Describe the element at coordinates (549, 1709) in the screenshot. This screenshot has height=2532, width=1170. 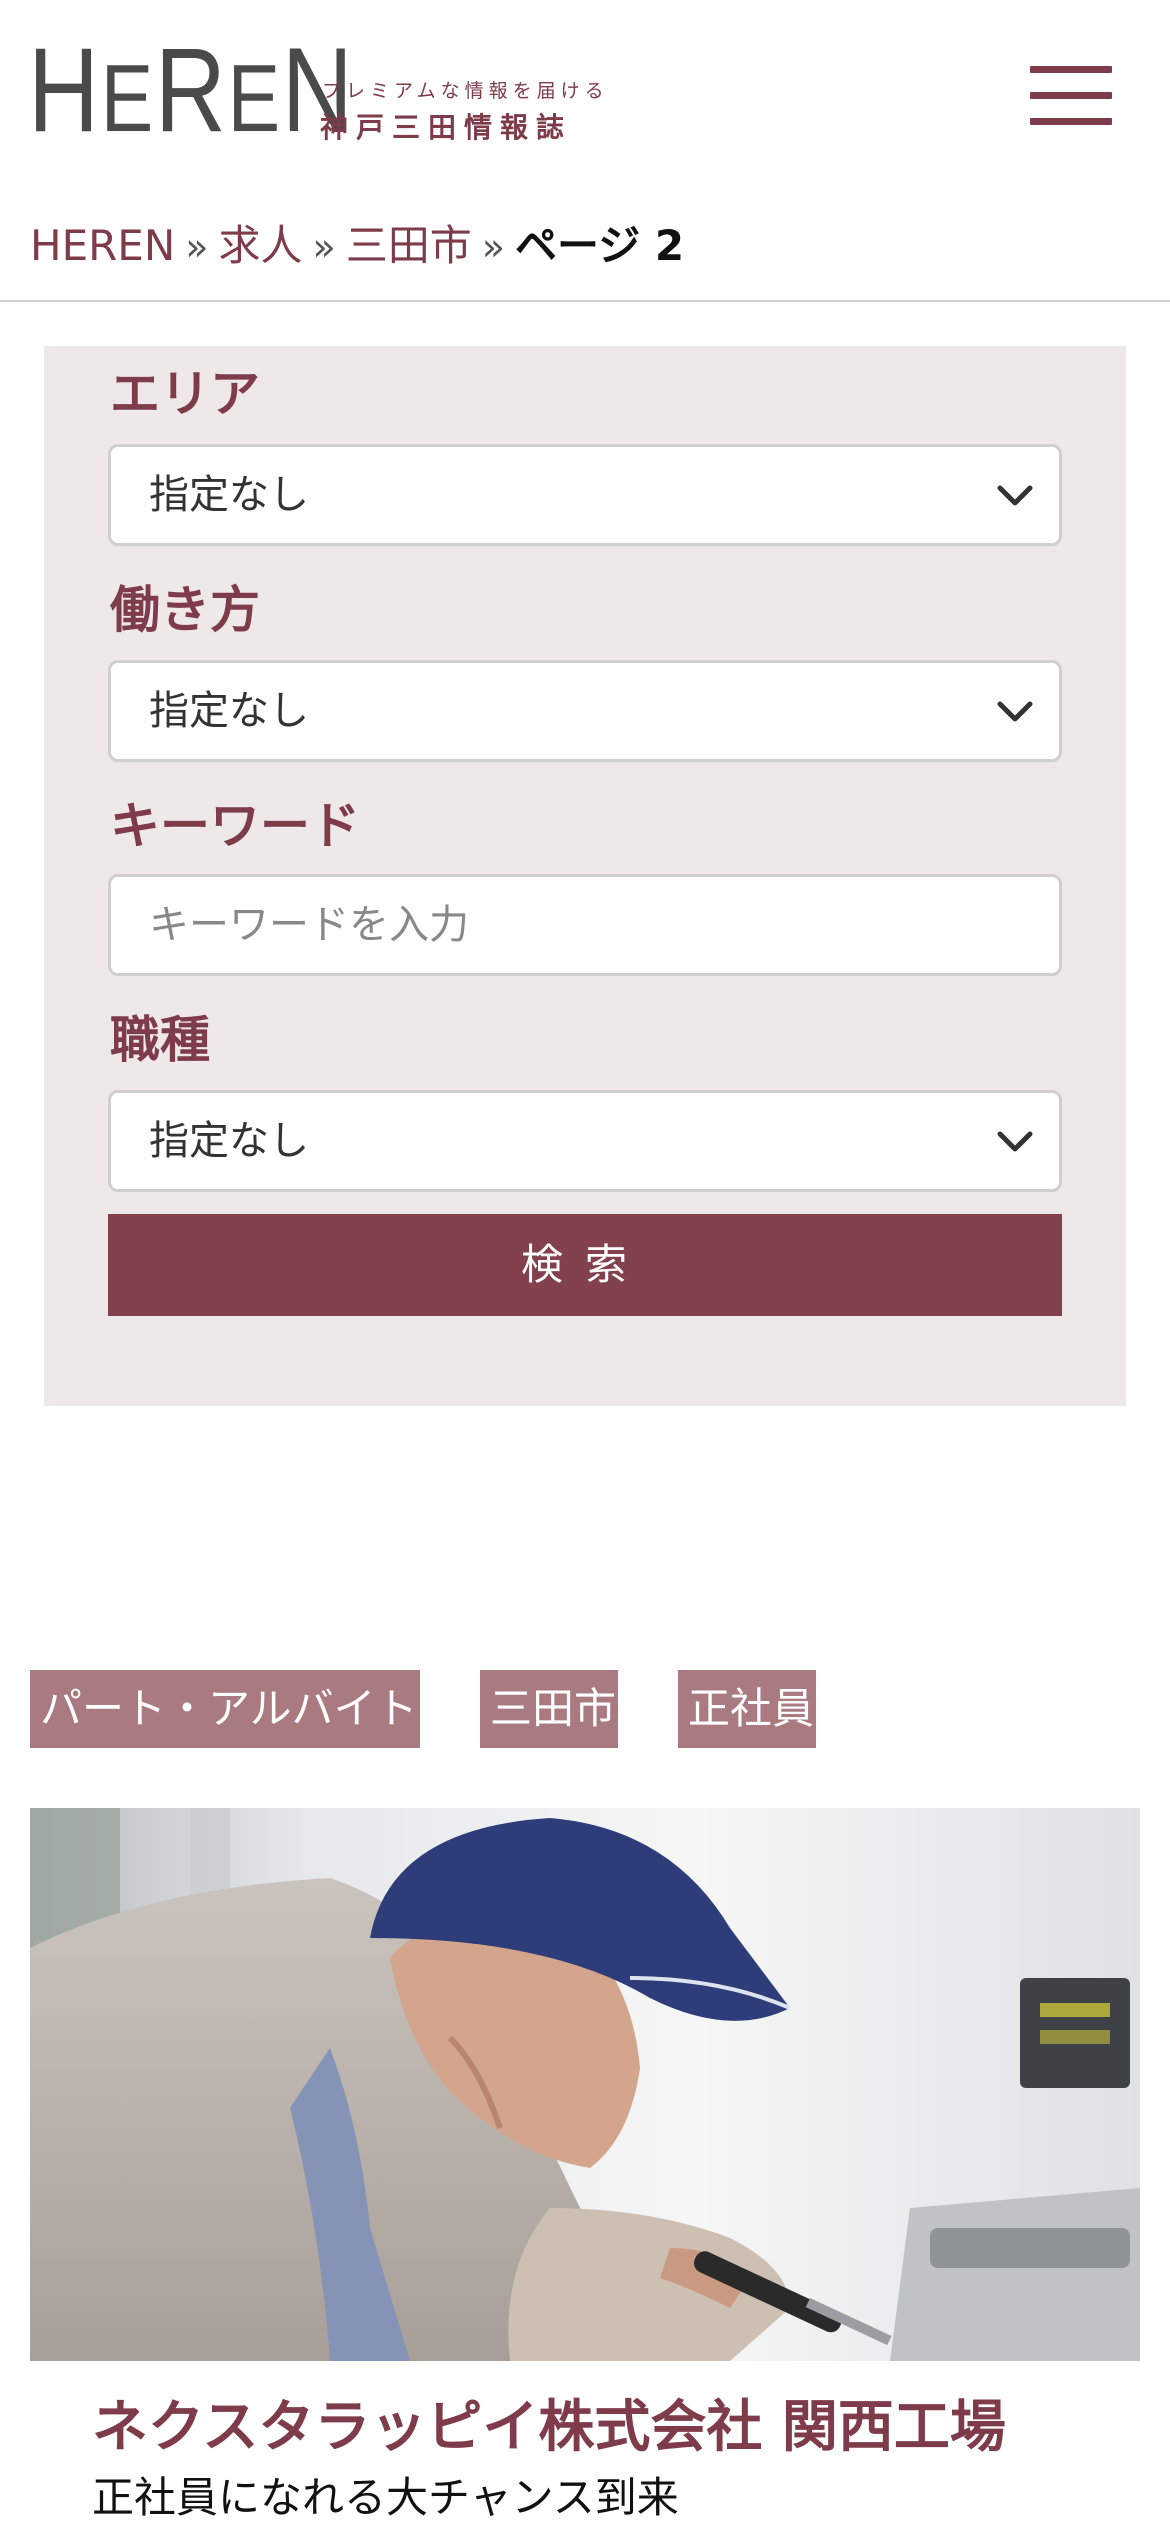
I see `tag-area-sanda: 三田市` at that location.